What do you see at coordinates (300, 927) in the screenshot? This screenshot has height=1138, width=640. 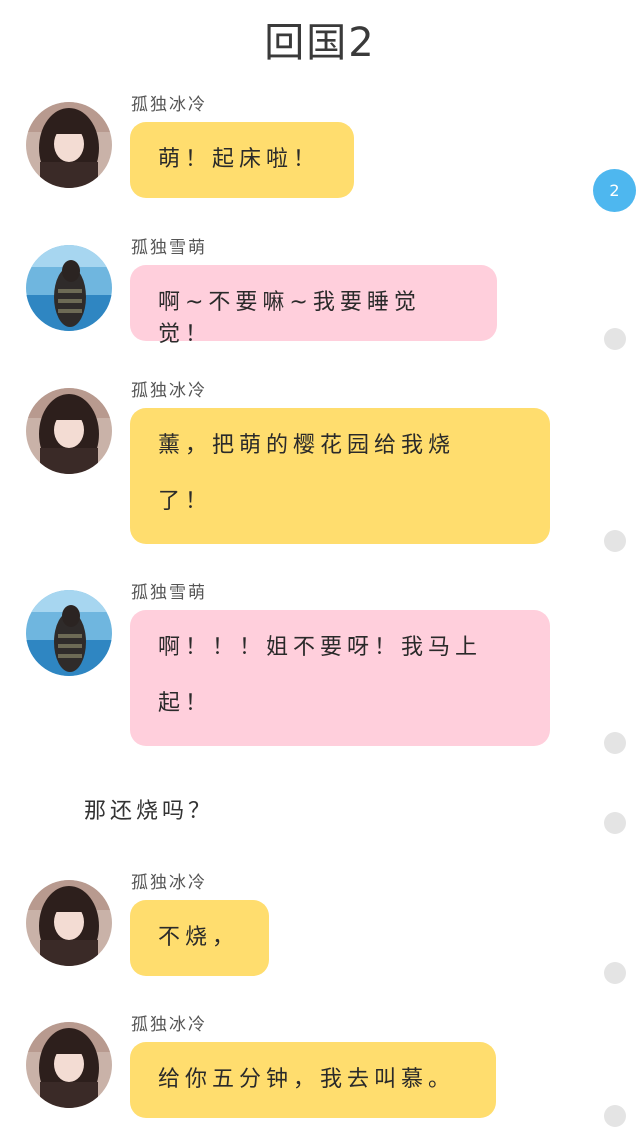 I see `message-item: 孤独冰冷 不烧，` at bounding box center [300, 927].